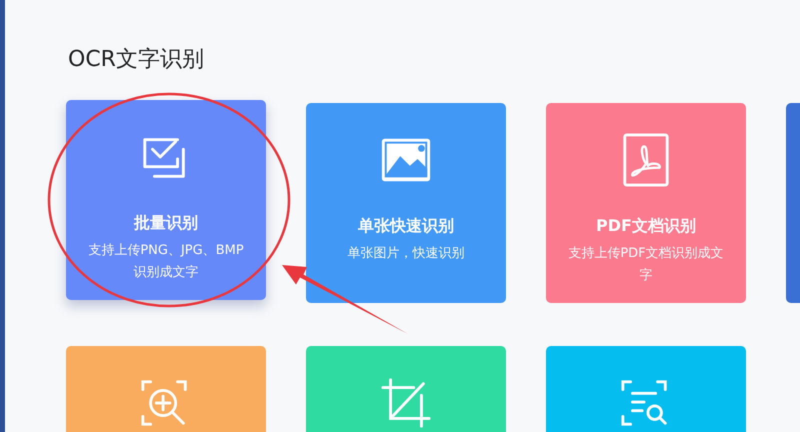 The height and width of the screenshot is (432, 800). Describe the element at coordinates (406, 226) in the screenshot. I see `card-title: 单张快速识别` at that location.